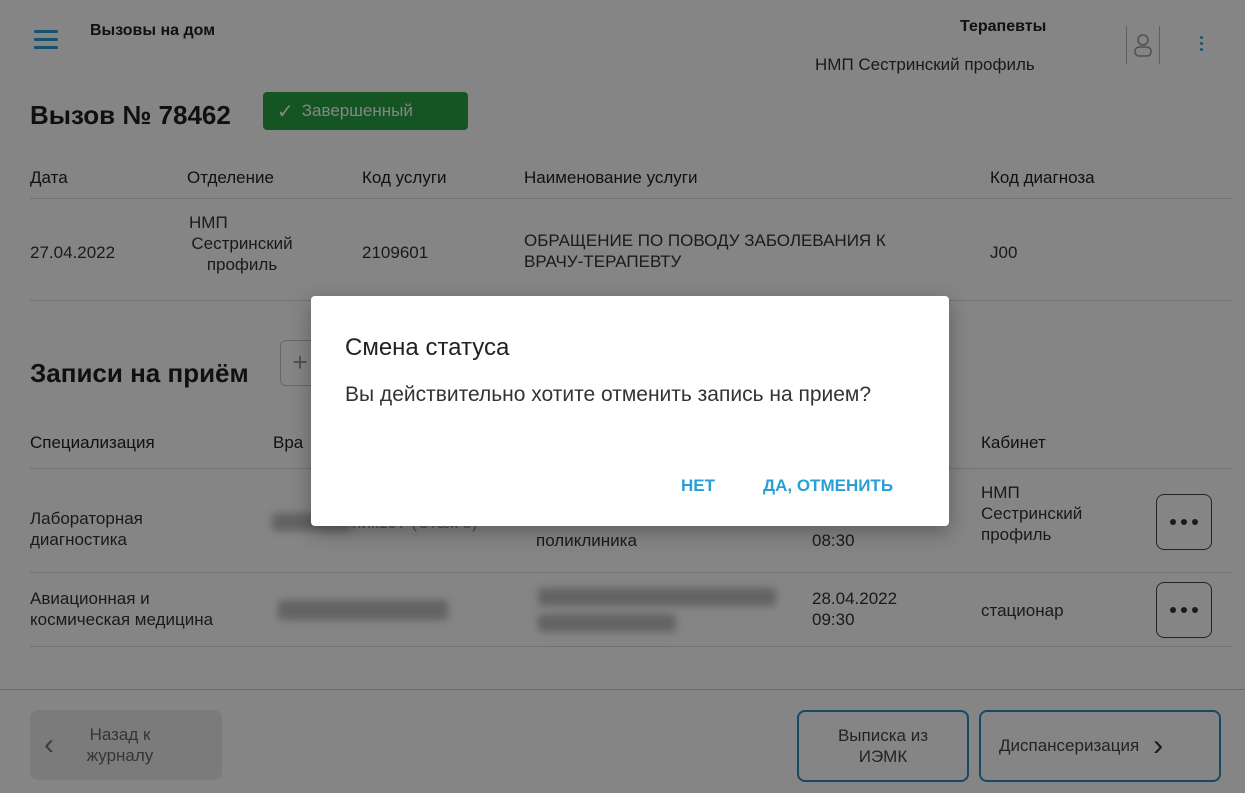  Describe the element at coordinates (698, 486) in the screenshot. I see `no-button: НЕТ` at that location.